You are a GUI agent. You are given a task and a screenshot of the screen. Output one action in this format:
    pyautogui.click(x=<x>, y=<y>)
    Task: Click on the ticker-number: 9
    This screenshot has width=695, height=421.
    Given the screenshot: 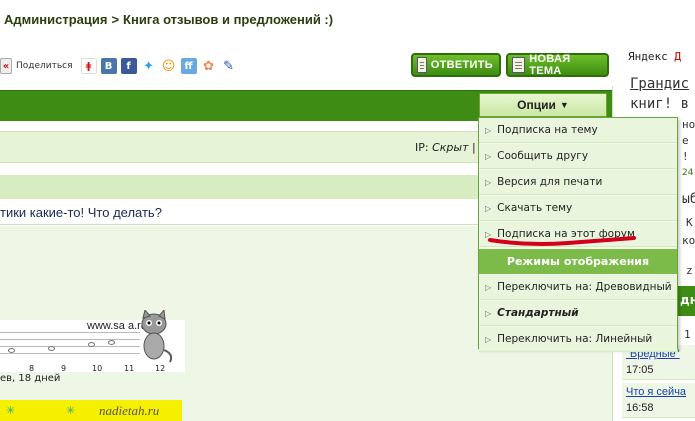 What is the action you would take?
    pyautogui.click(x=64, y=368)
    